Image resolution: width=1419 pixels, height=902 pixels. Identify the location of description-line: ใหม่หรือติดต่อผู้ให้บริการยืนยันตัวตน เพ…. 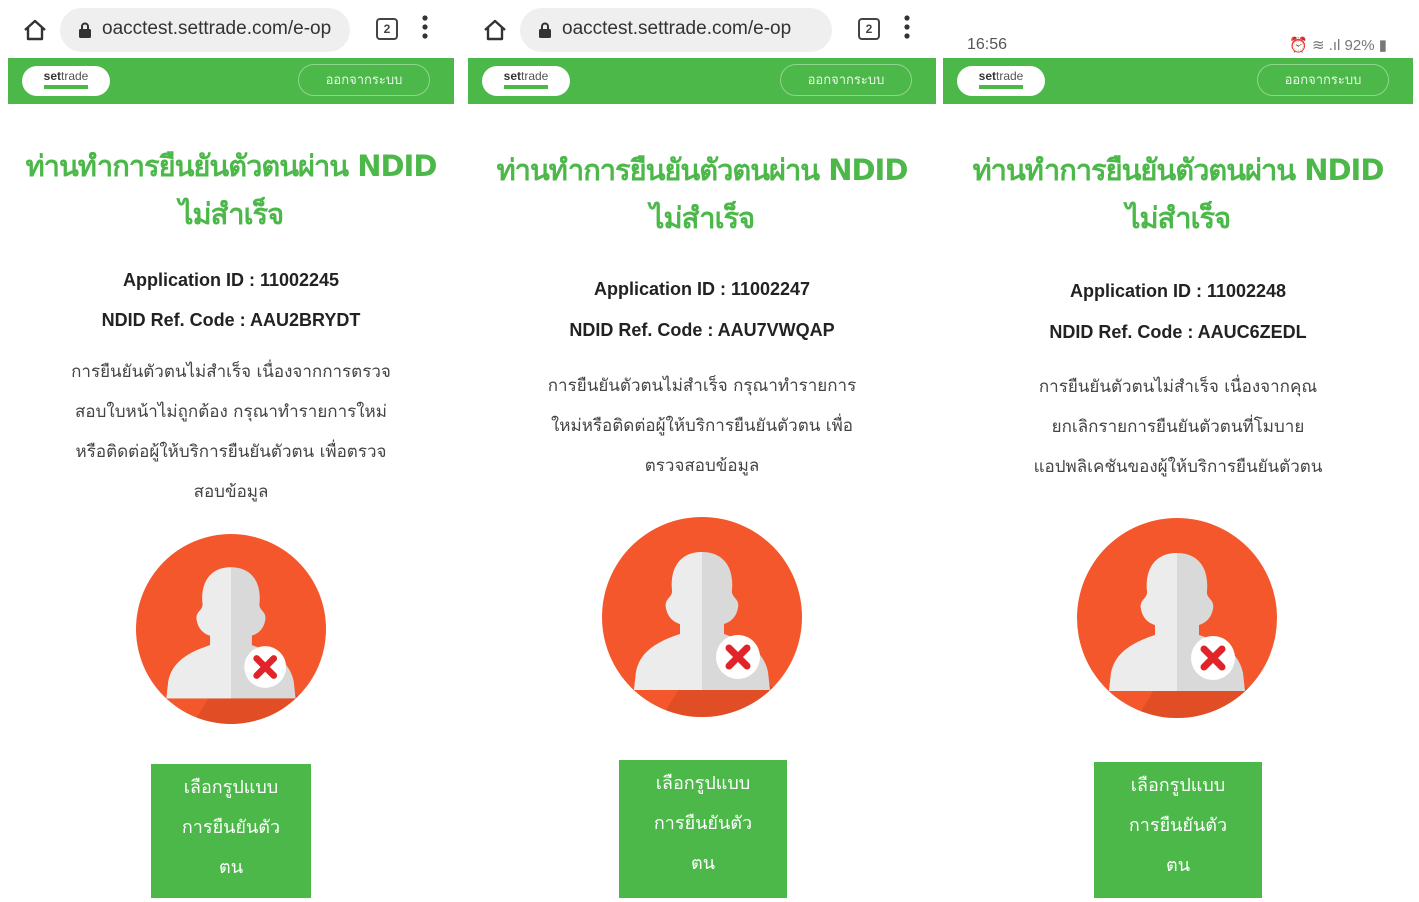
(702, 426).